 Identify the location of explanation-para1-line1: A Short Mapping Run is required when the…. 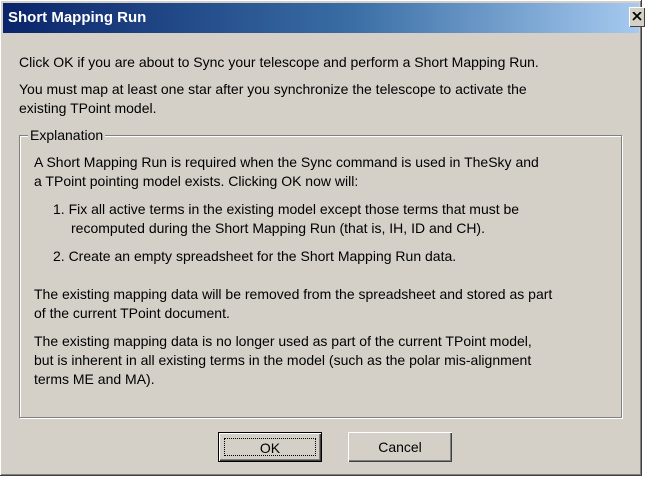
(286, 162).